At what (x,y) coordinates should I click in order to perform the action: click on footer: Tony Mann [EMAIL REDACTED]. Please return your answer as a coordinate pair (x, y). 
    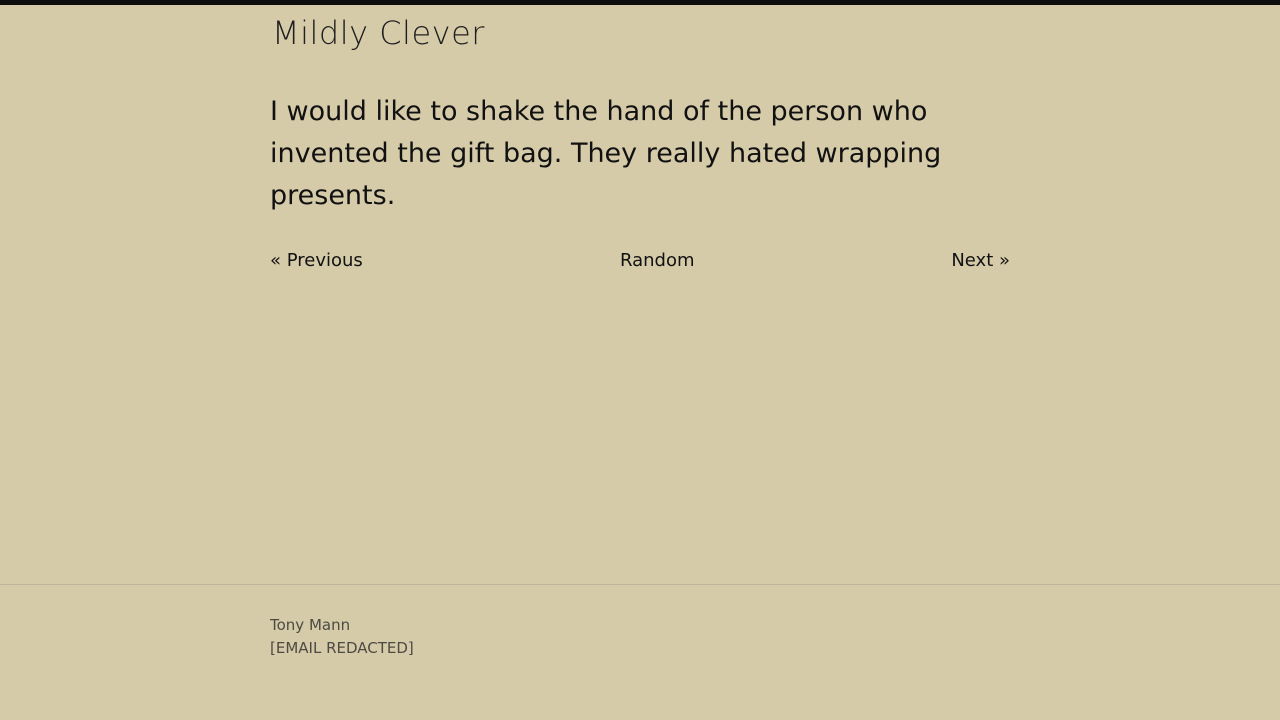
    Looking at the image, I should click on (342, 637).